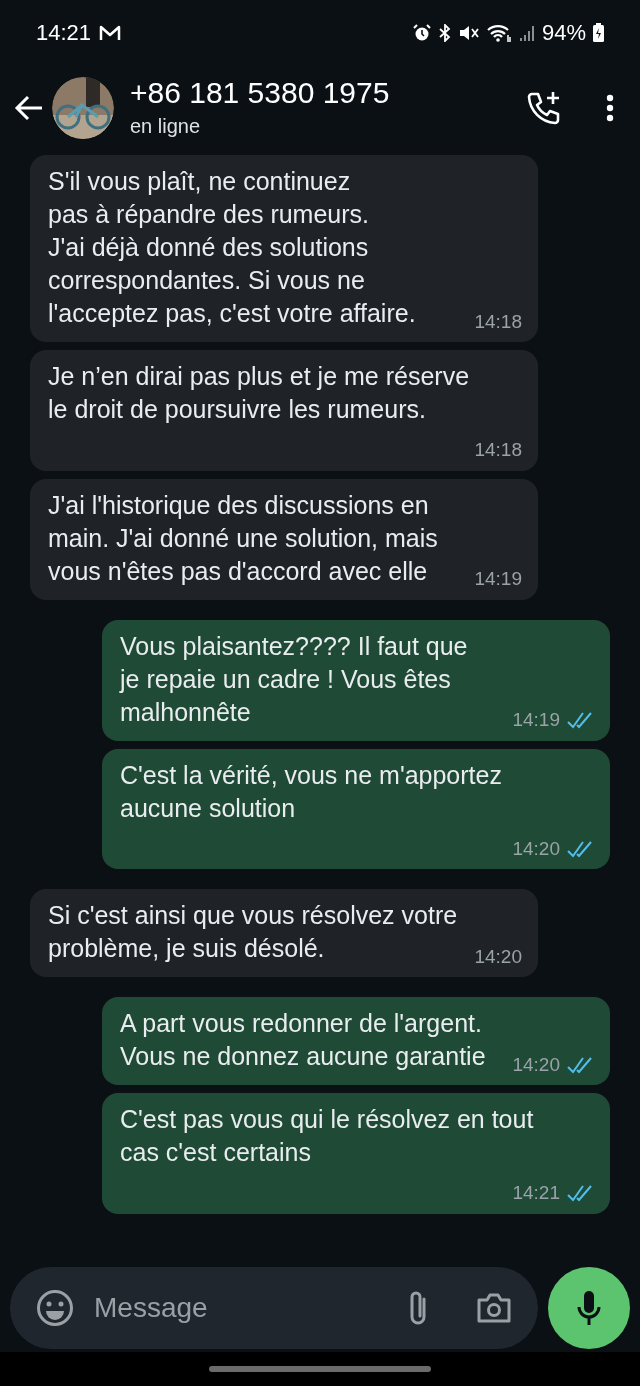 The image size is (640, 1386). I want to click on more-options-icon, so click(610, 107).